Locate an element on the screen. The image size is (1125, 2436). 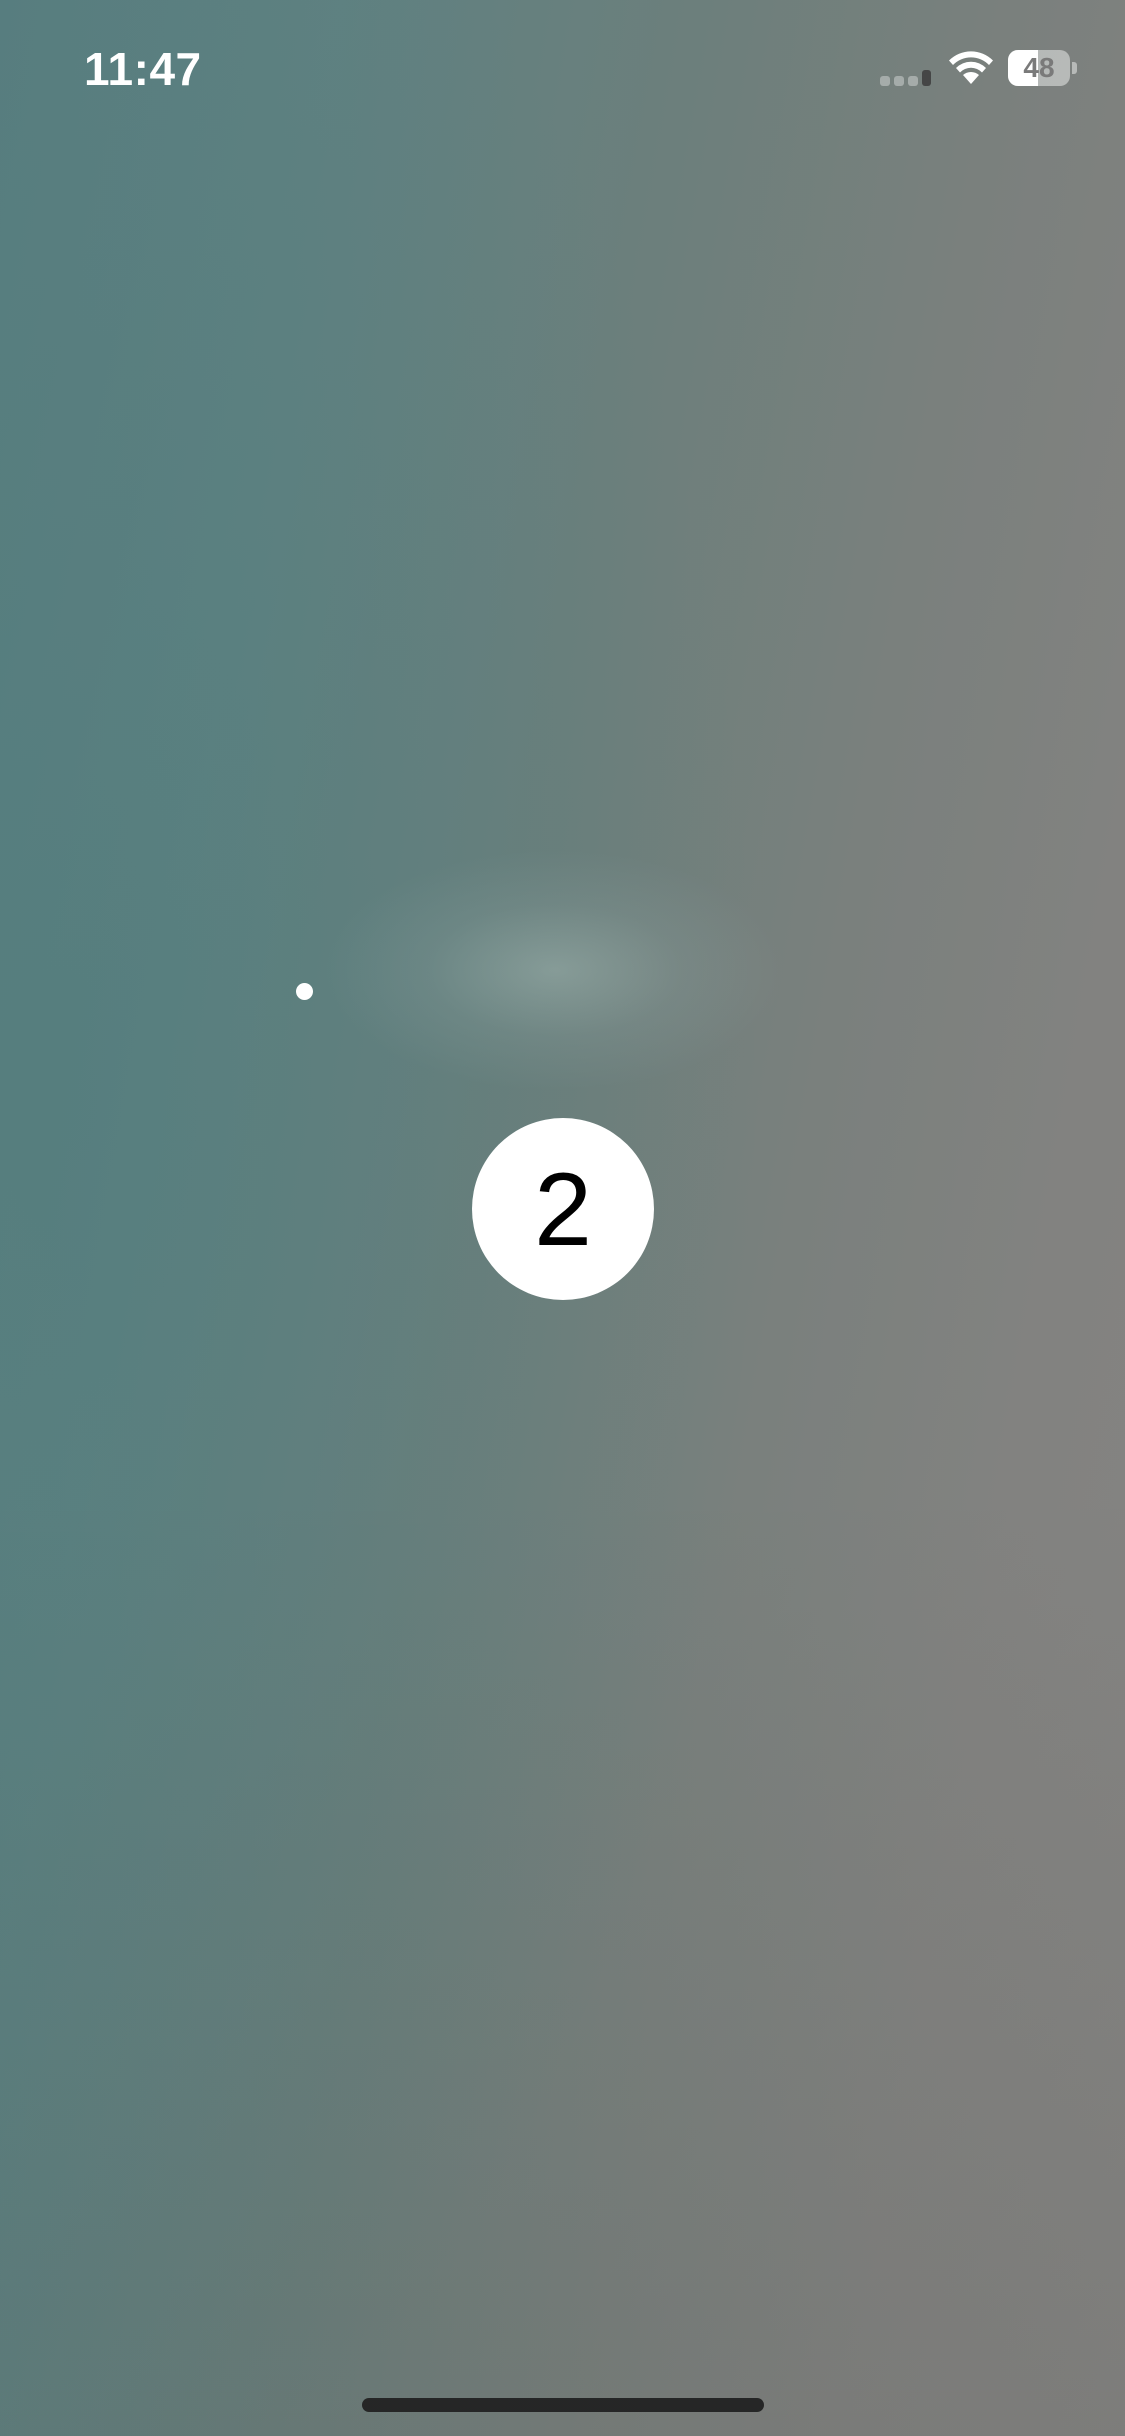
battery-level: 48 is located at coordinates (1039, 67).